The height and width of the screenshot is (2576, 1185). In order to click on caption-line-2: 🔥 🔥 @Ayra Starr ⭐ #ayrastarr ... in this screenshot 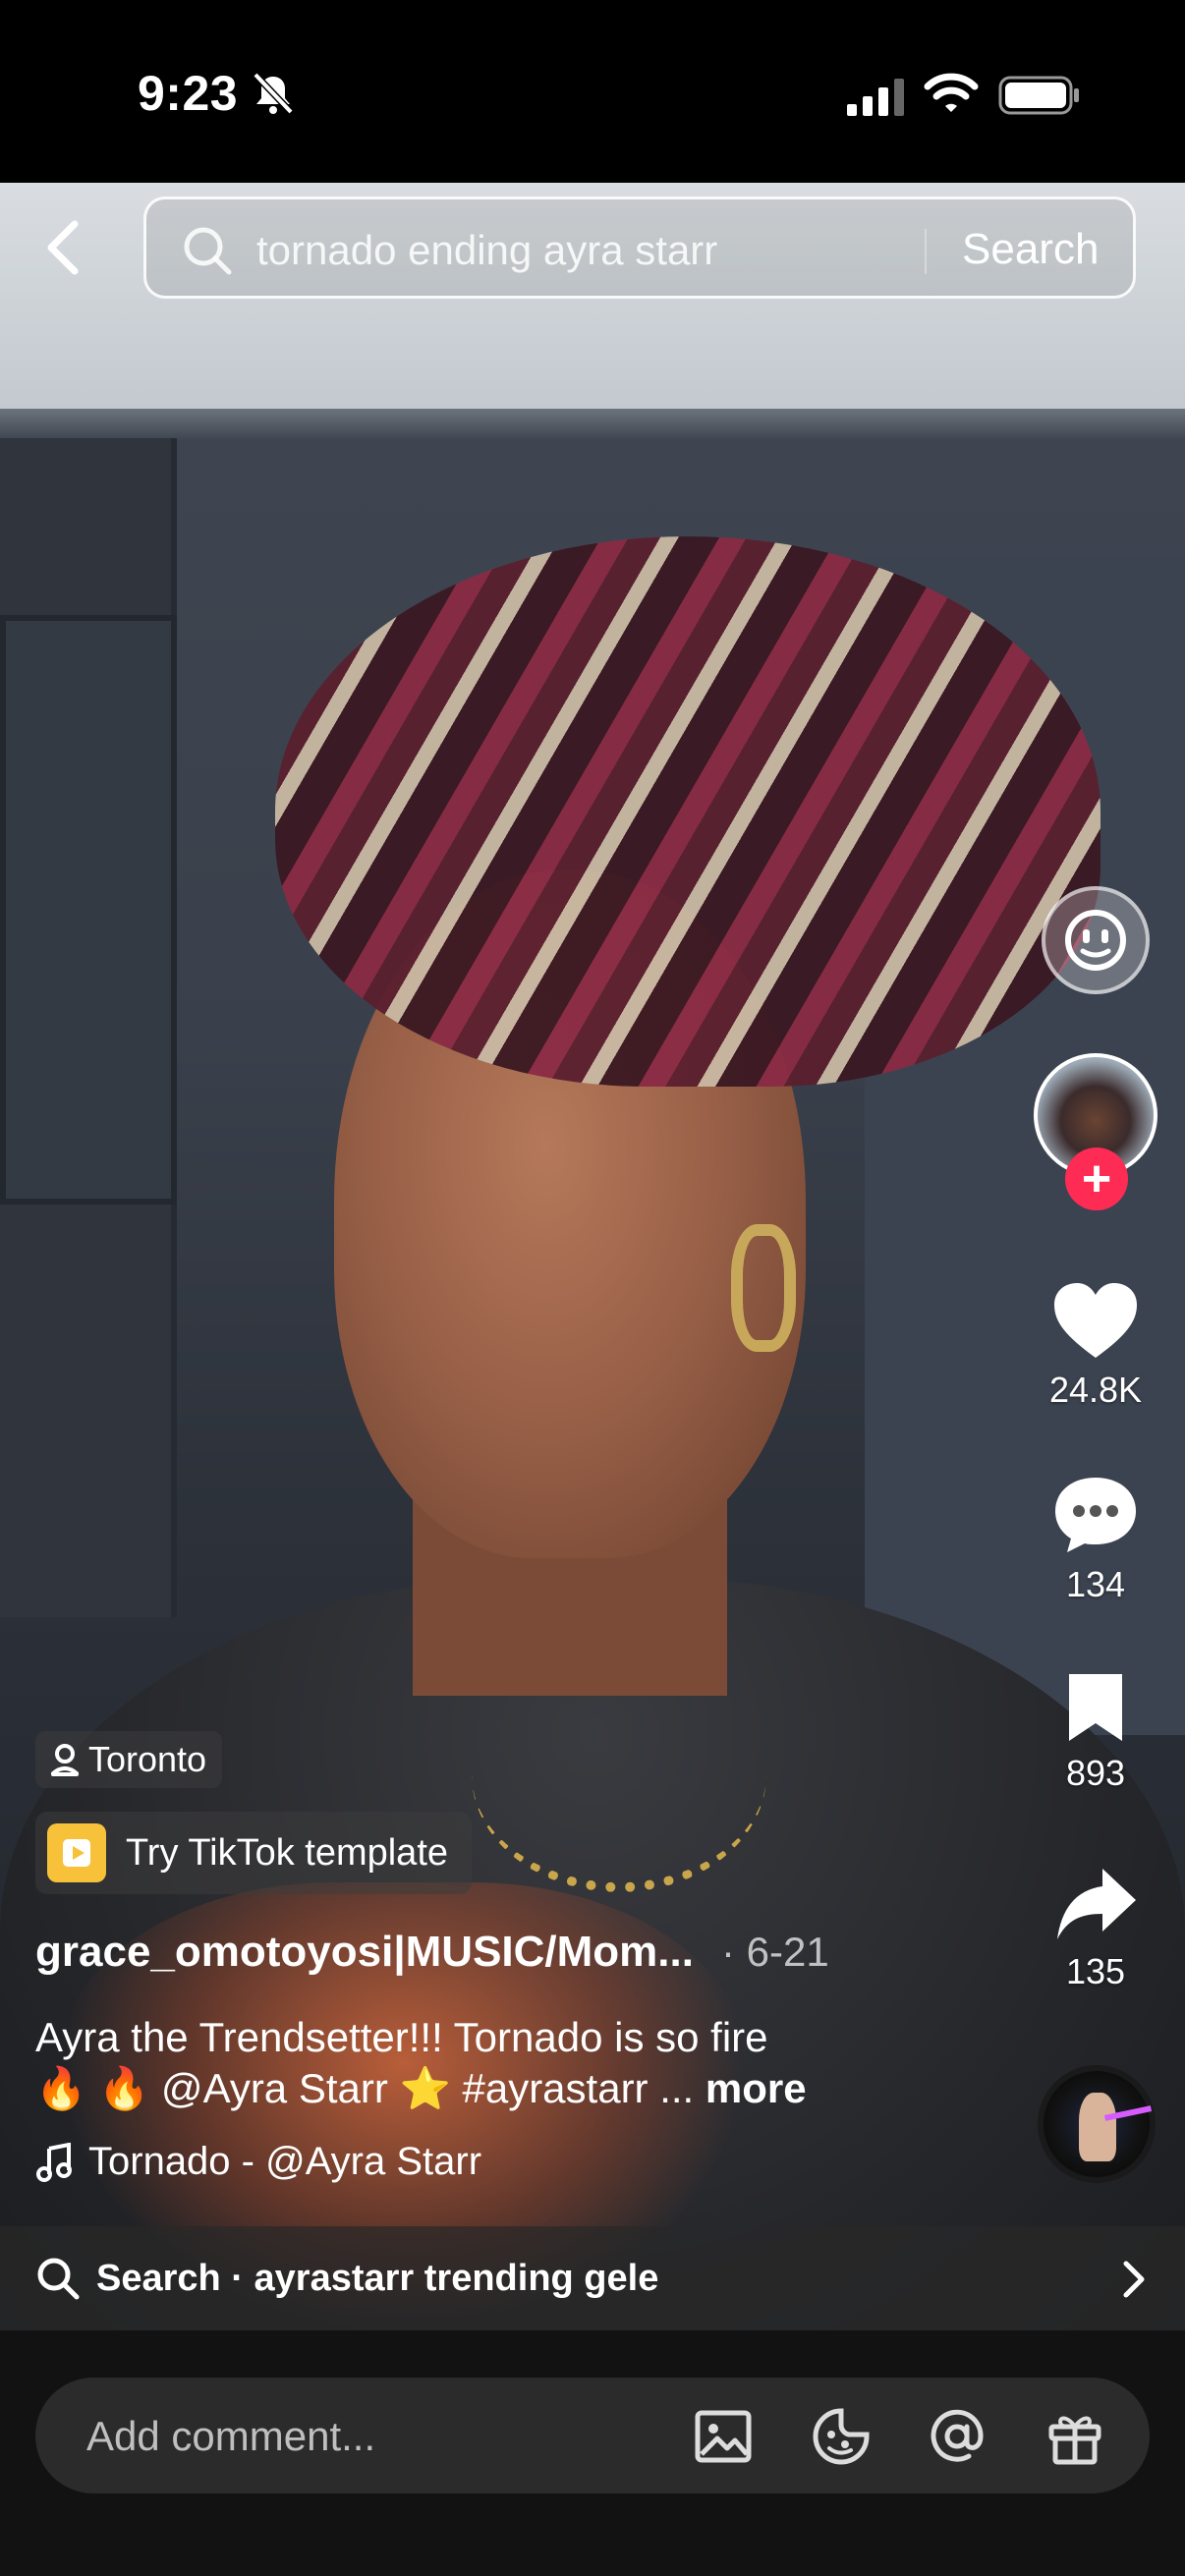, I will do `click(365, 2088)`.